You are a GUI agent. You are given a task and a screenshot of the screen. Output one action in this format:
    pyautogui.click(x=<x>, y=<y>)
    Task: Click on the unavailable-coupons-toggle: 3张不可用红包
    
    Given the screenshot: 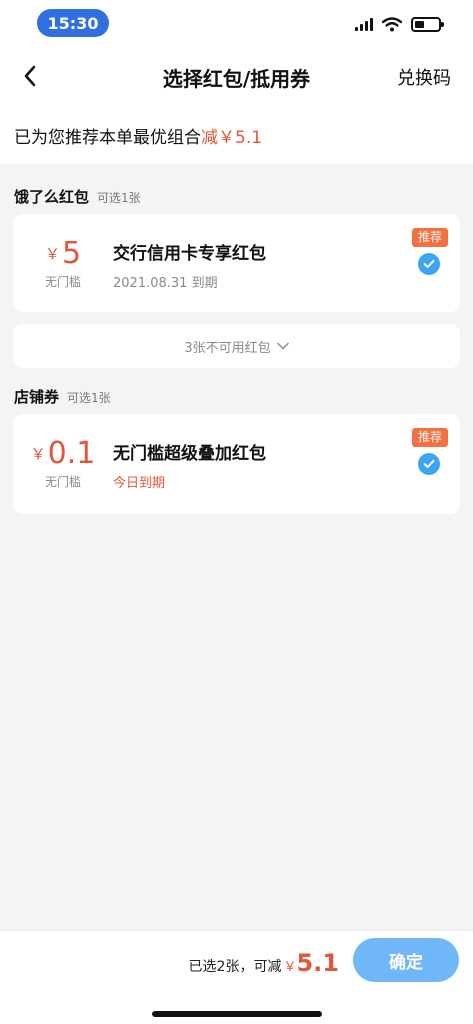 What is the action you would take?
    pyautogui.click(x=236, y=346)
    